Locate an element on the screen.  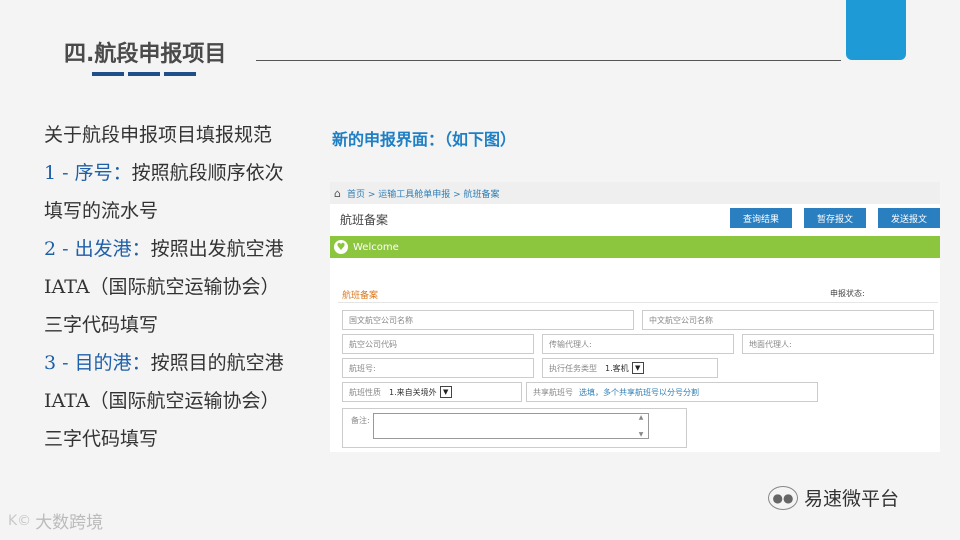
field-placeholder: 国文航空公司名称 is located at coordinates (381, 320).